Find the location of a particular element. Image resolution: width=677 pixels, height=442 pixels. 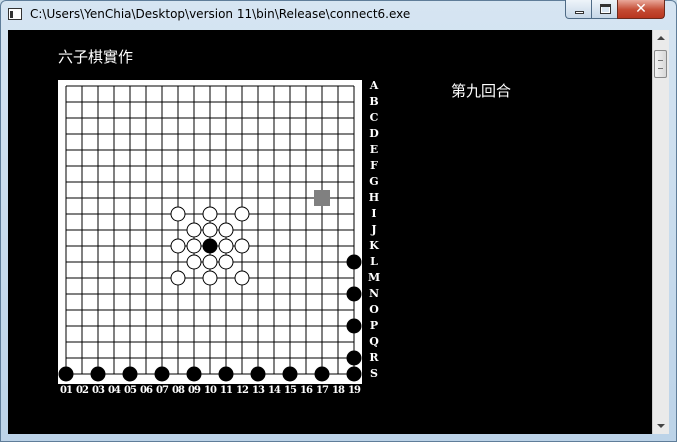

row-label: L is located at coordinates (374, 261).